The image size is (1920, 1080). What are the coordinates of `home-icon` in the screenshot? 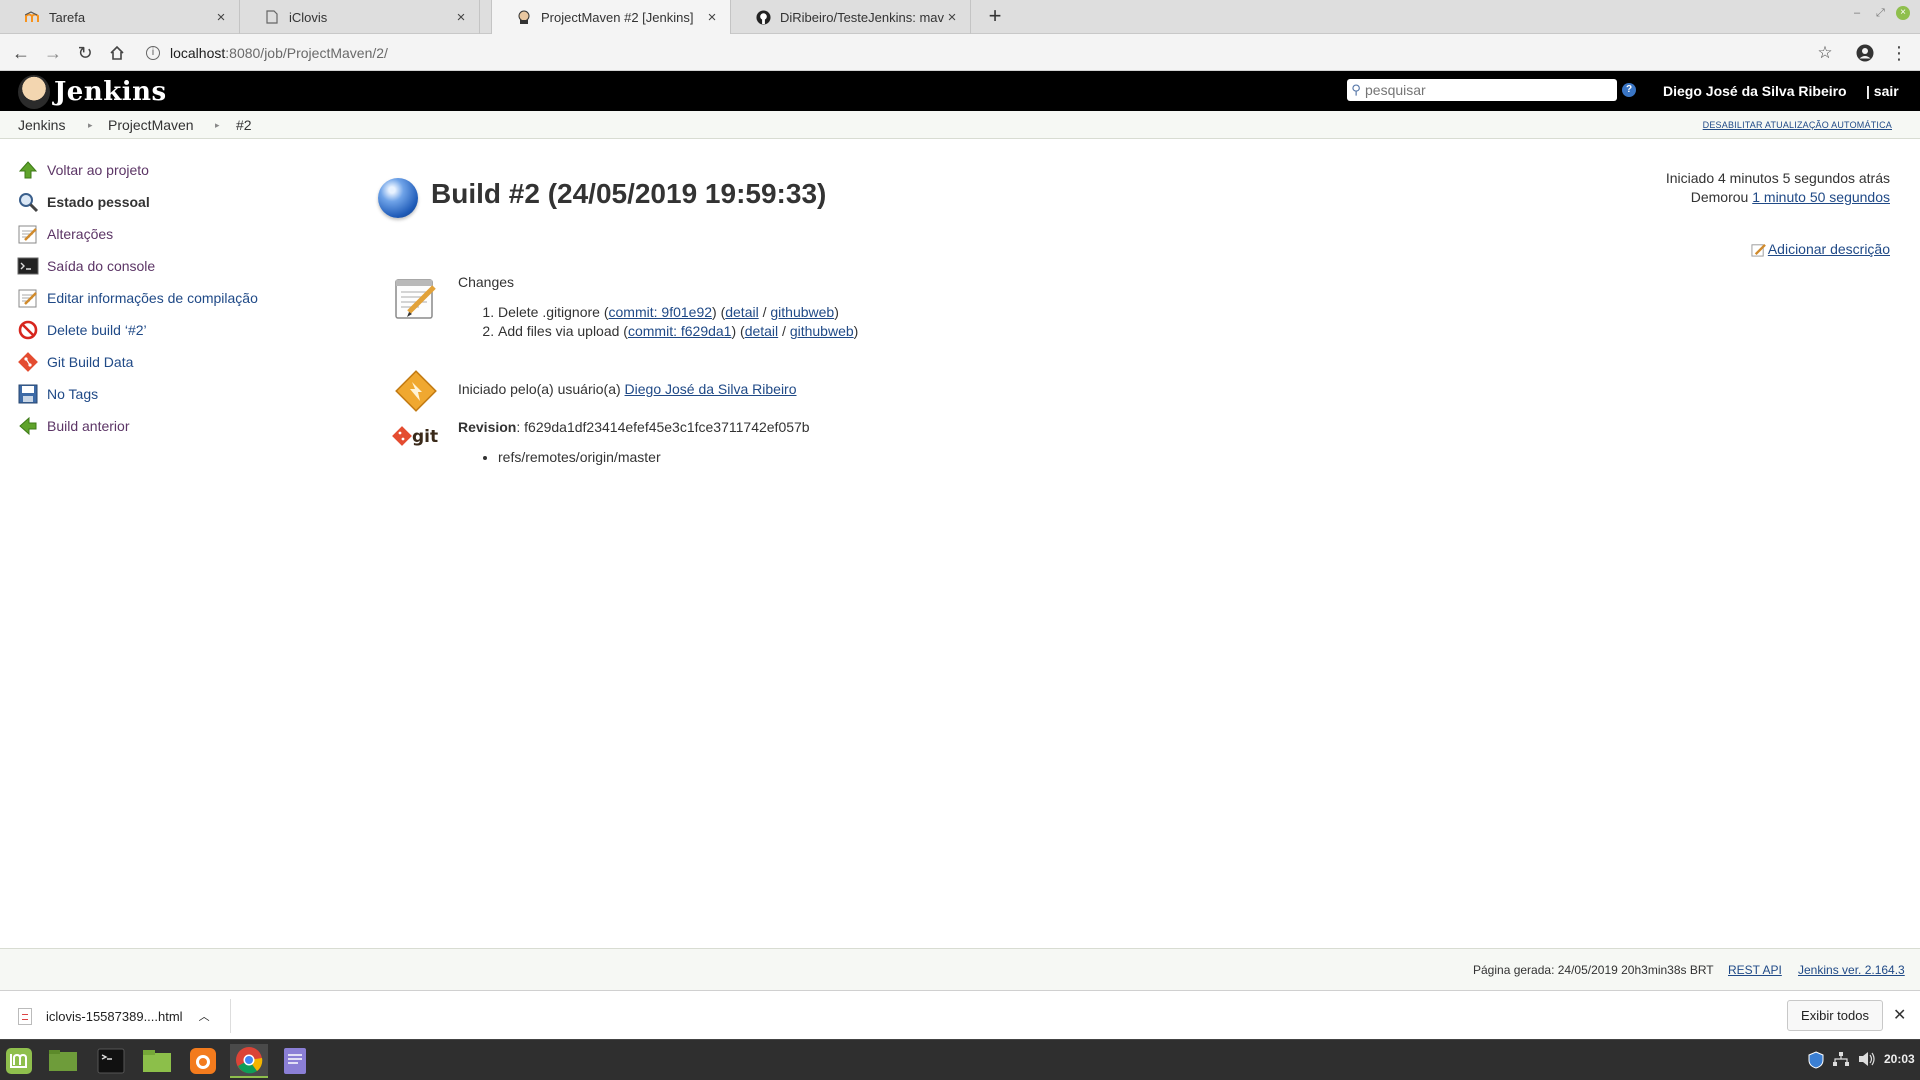 It's located at (117, 53).